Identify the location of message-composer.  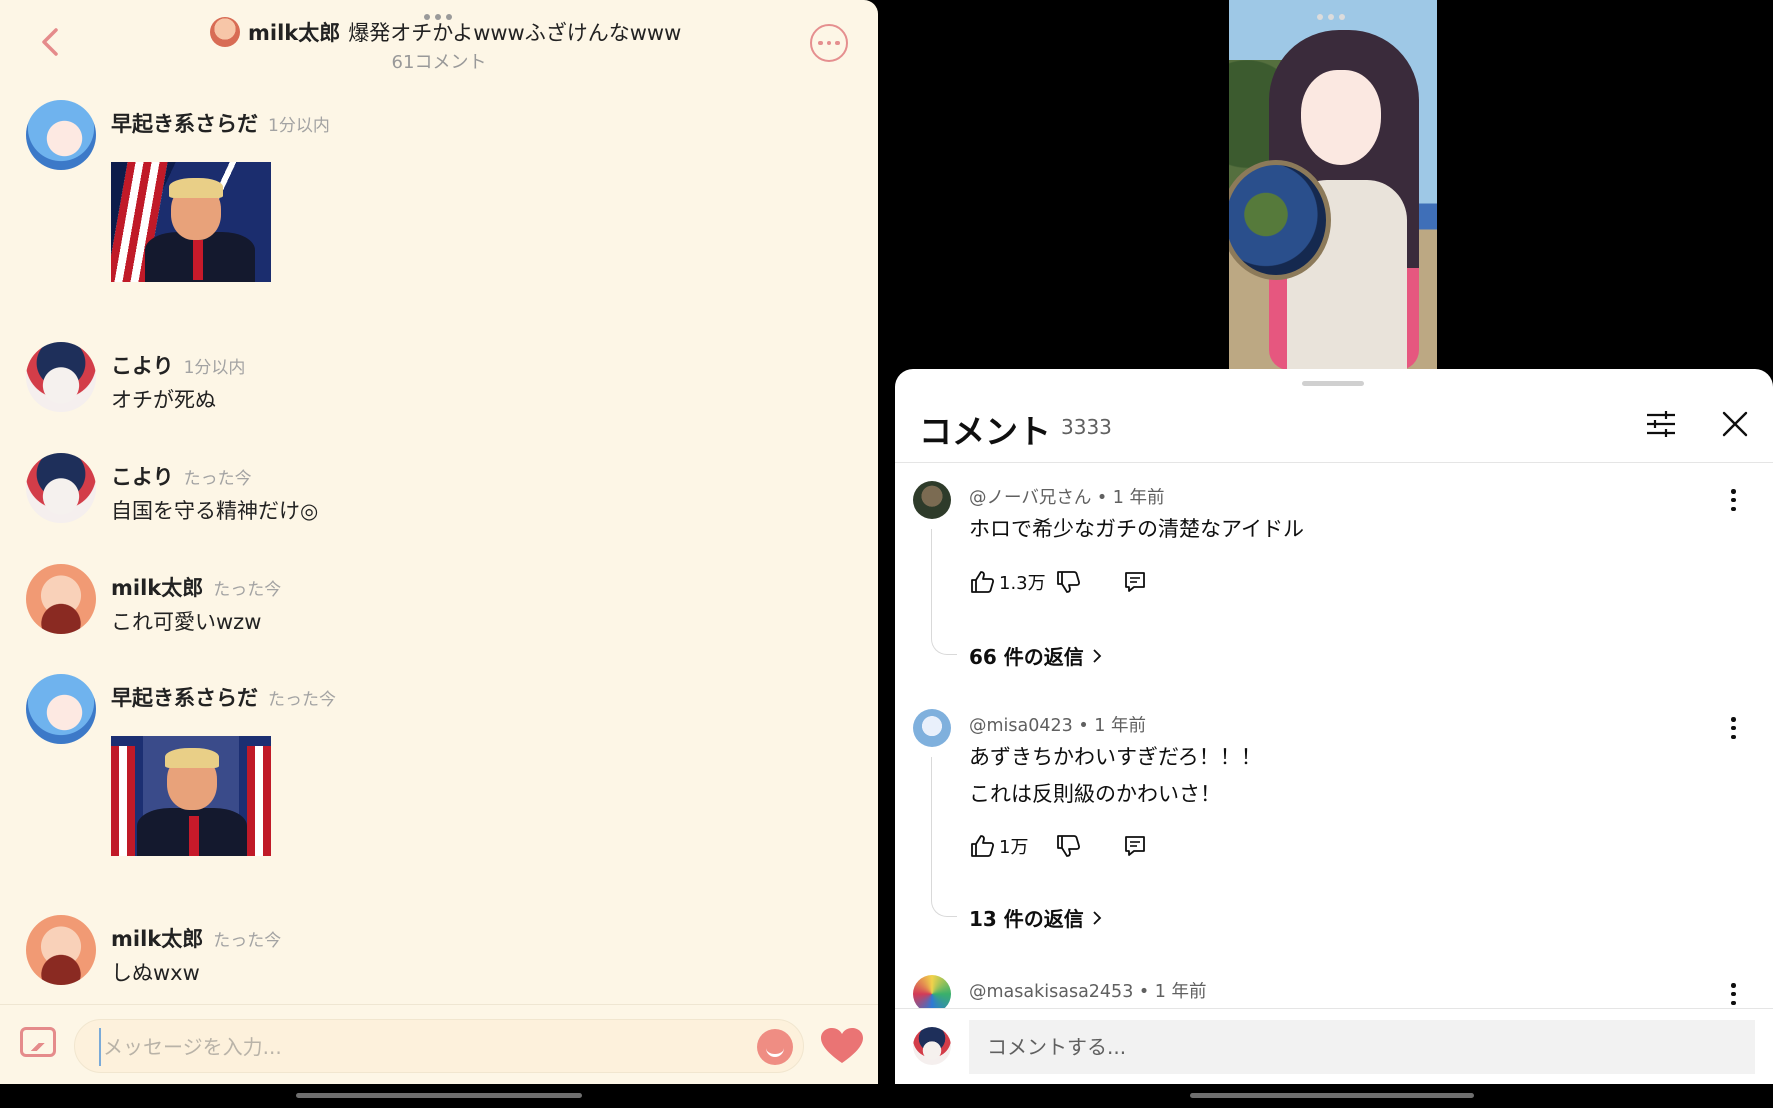
(439, 1044).